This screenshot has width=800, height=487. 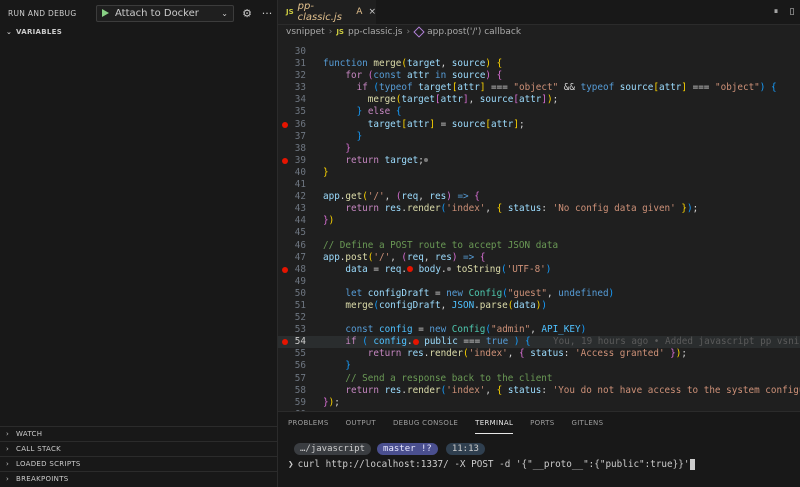 I want to click on code-token: attr, so click(x=418, y=124).